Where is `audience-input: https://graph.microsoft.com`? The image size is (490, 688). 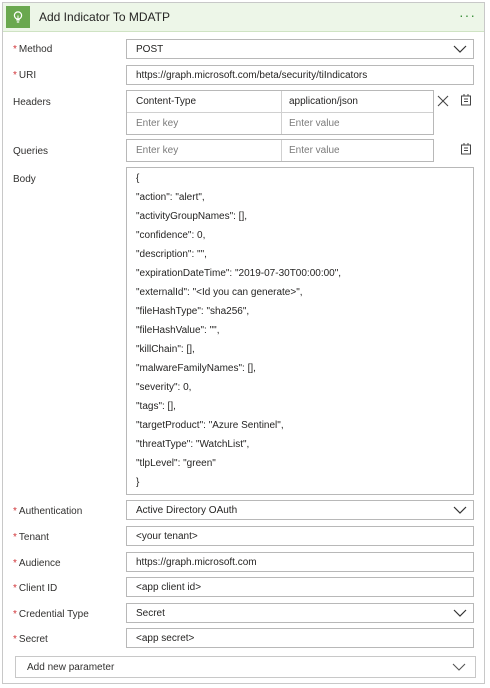
audience-input: https://graph.microsoft.com is located at coordinates (300, 562).